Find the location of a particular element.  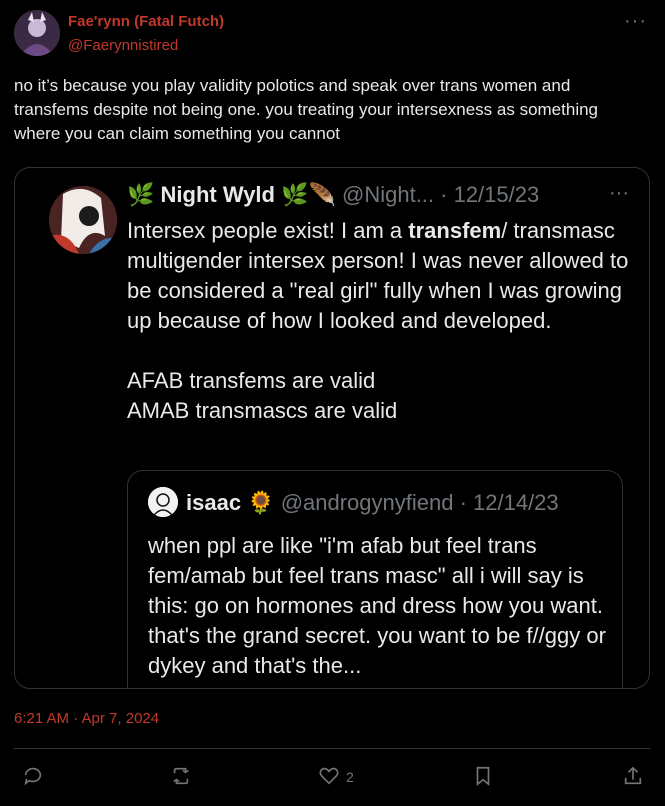

quote-header: 🌿 Night Wyld 🌿🪶 @Night... · 12/15/23 ··· is located at coordinates (378, 195).